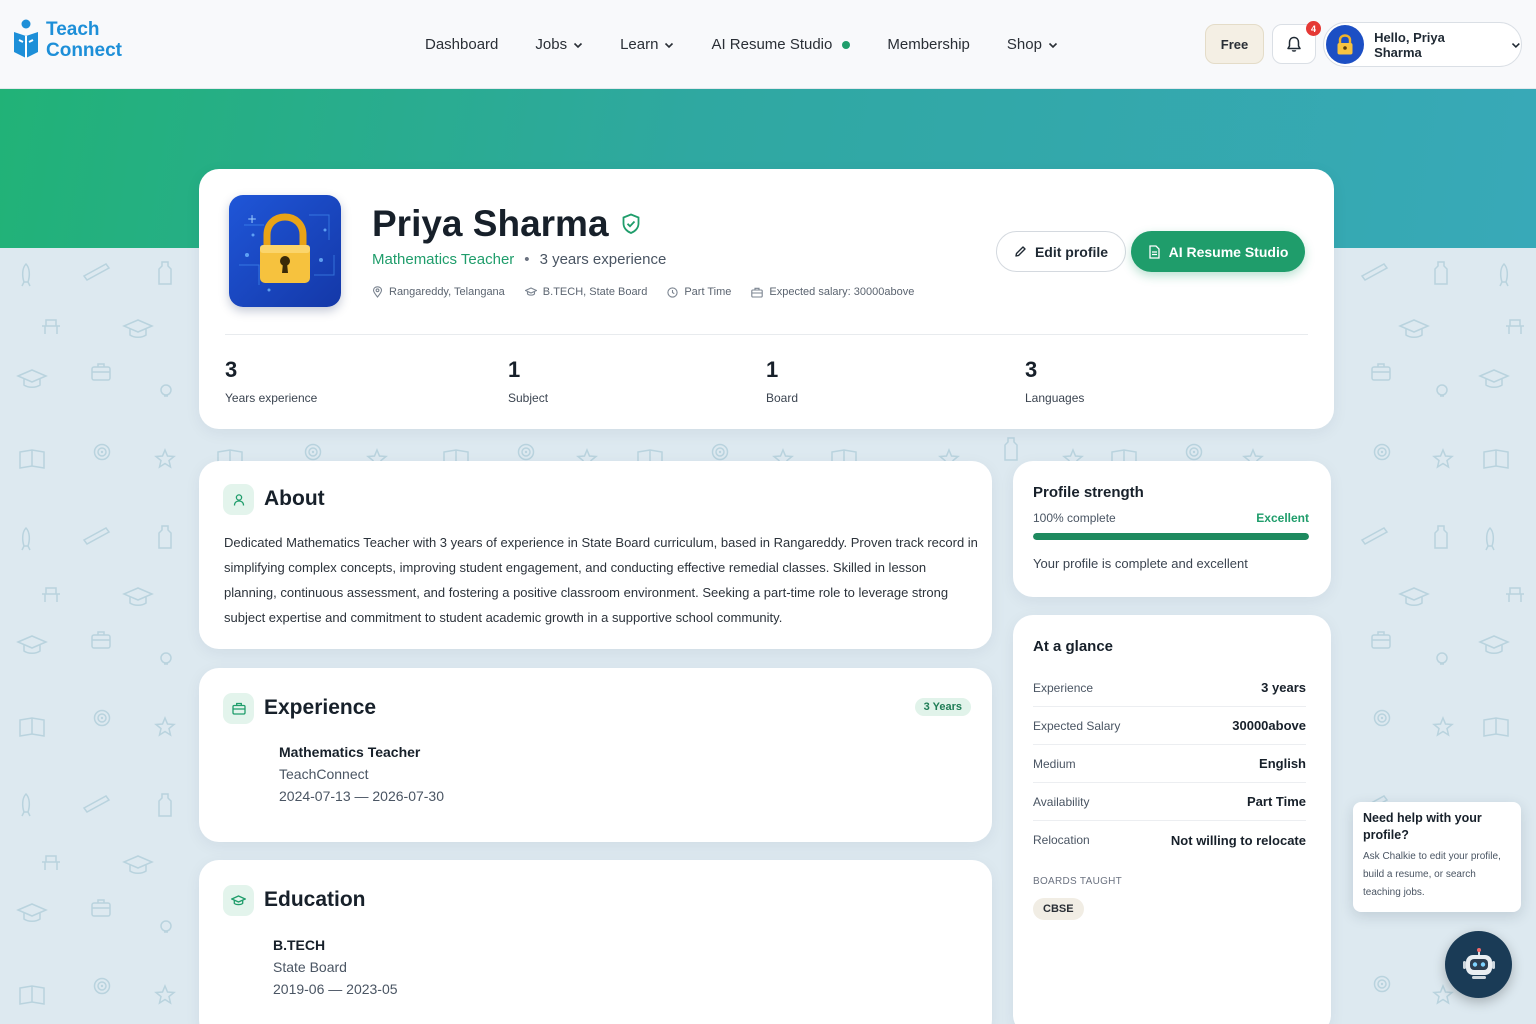 The image size is (1536, 1024). I want to click on experience-title: Experience, so click(320, 707).